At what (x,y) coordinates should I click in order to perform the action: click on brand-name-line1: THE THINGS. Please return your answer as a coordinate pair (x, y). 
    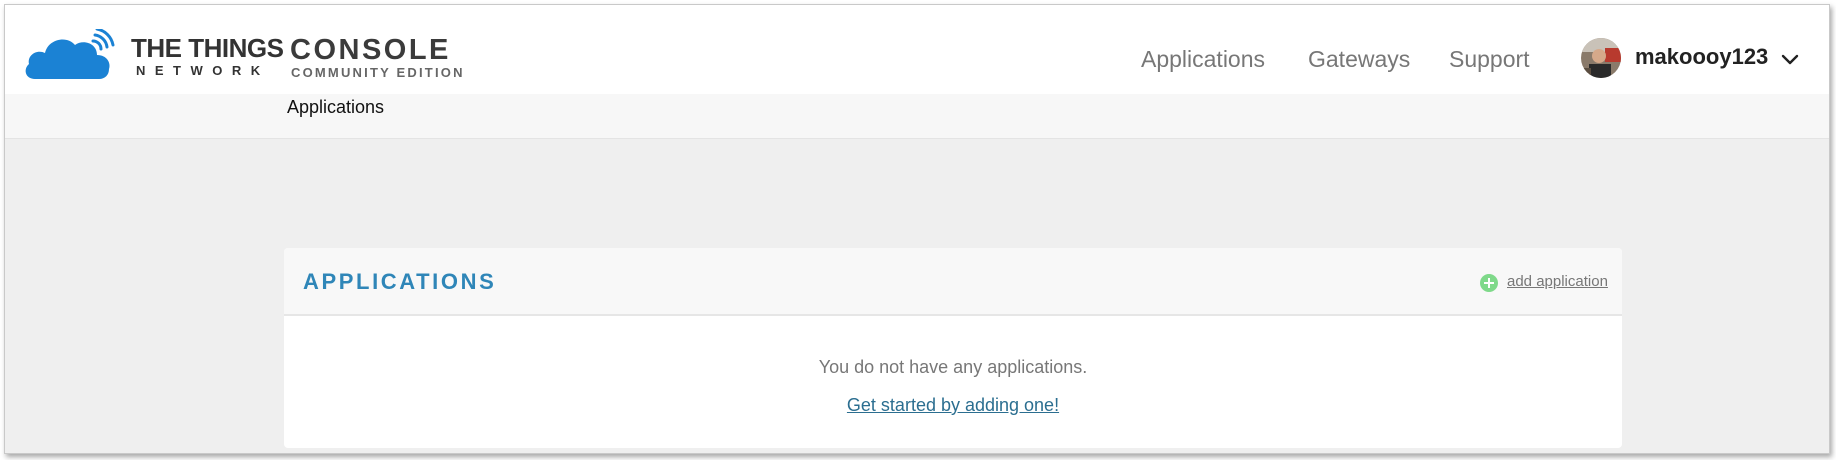
    Looking at the image, I should click on (207, 48).